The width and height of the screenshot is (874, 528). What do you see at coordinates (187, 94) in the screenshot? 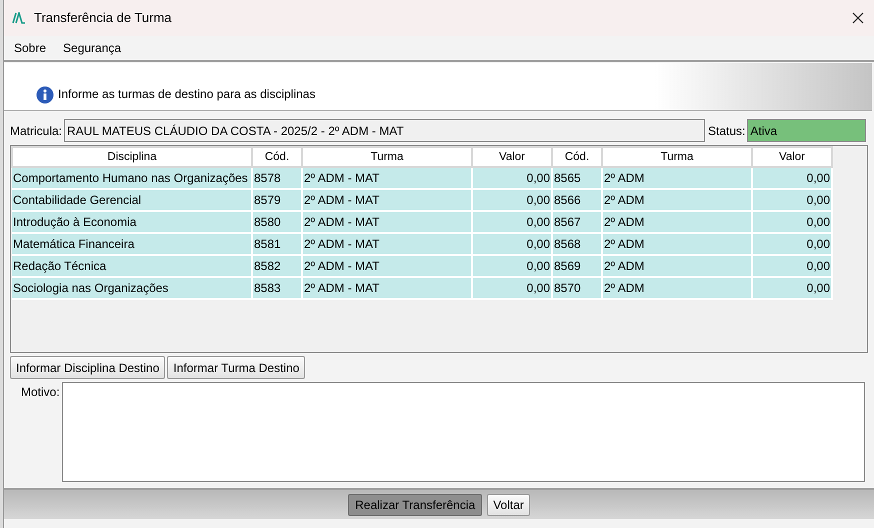
I see `info-message: Informe as turmas de destino para as disciplinas` at bounding box center [187, 94].